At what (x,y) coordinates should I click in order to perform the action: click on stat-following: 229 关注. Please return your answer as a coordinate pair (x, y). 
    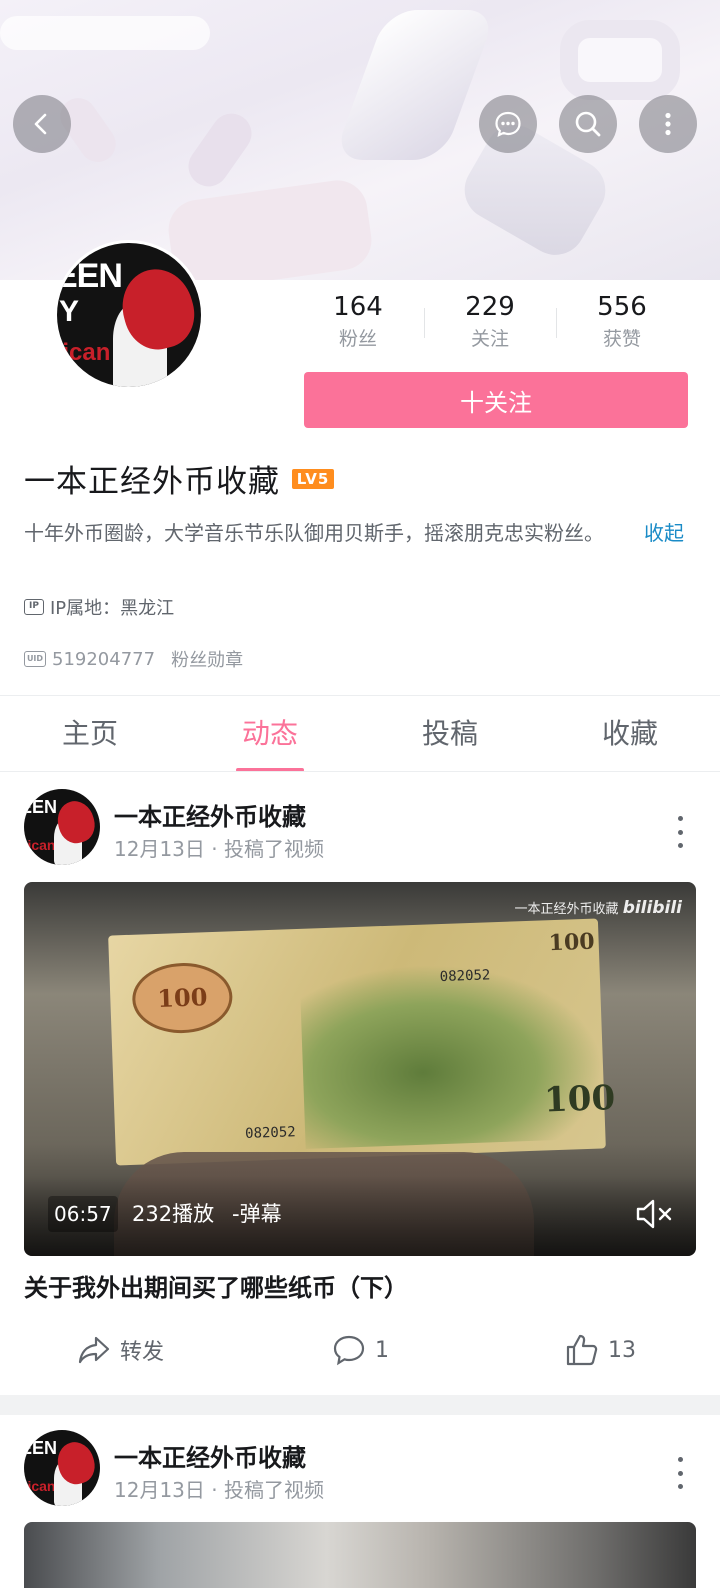
    Looking at the image, I should click on (490, 325).